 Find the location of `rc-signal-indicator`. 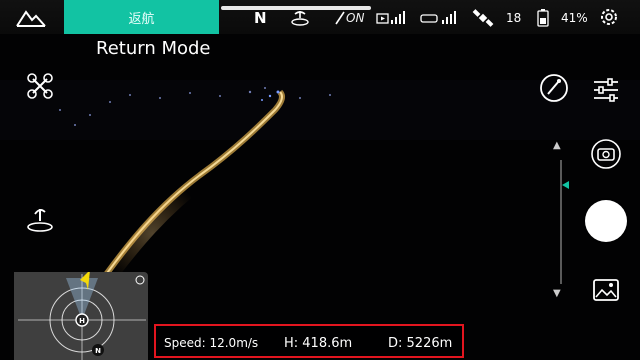

rc-signal-indicator is located at coordinates (440, 18).